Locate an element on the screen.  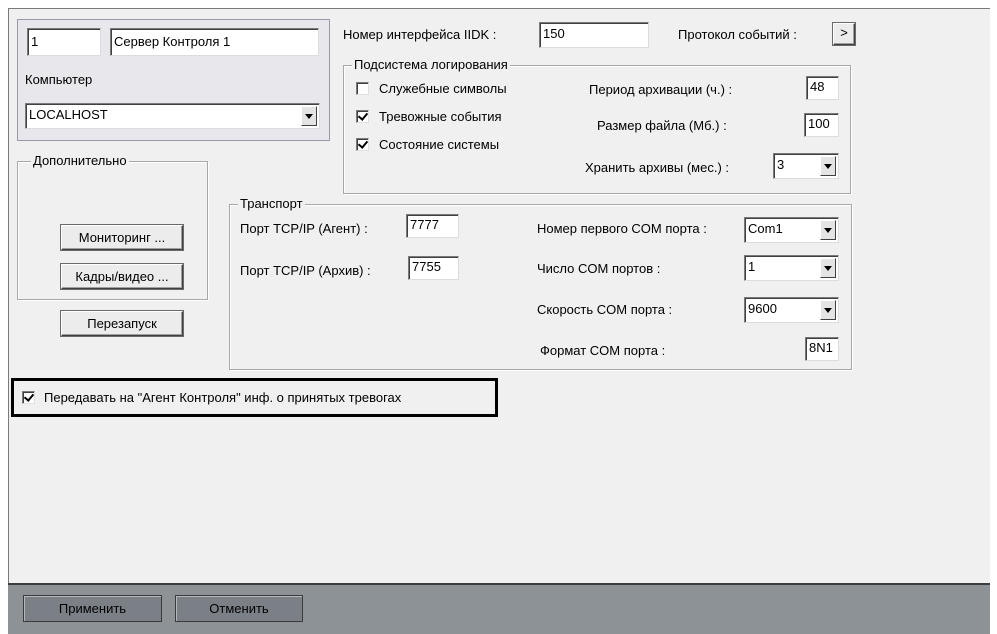
first-com-value: Com1 is located at coordinates (765, 228).